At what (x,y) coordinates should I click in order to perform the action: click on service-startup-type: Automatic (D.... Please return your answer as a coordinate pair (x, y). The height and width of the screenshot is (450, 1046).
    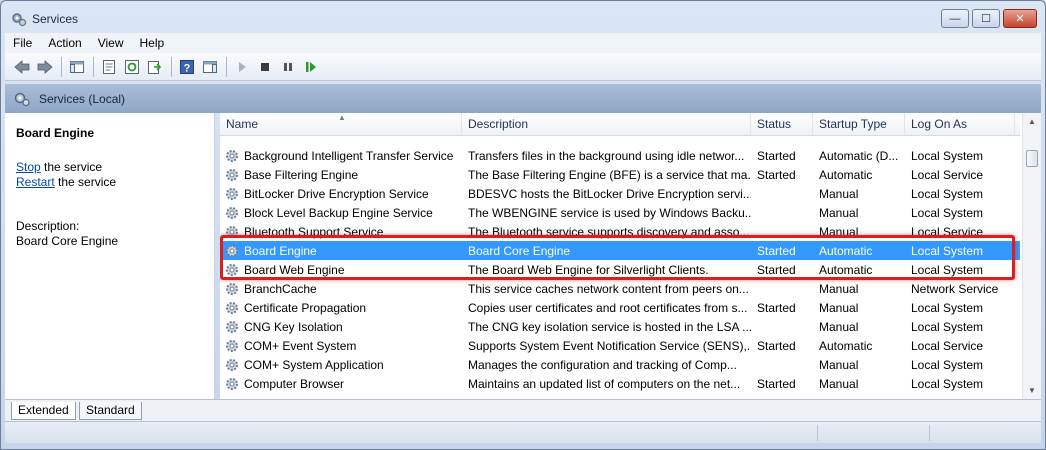
    Looking at the image, I should click on (859, 155).